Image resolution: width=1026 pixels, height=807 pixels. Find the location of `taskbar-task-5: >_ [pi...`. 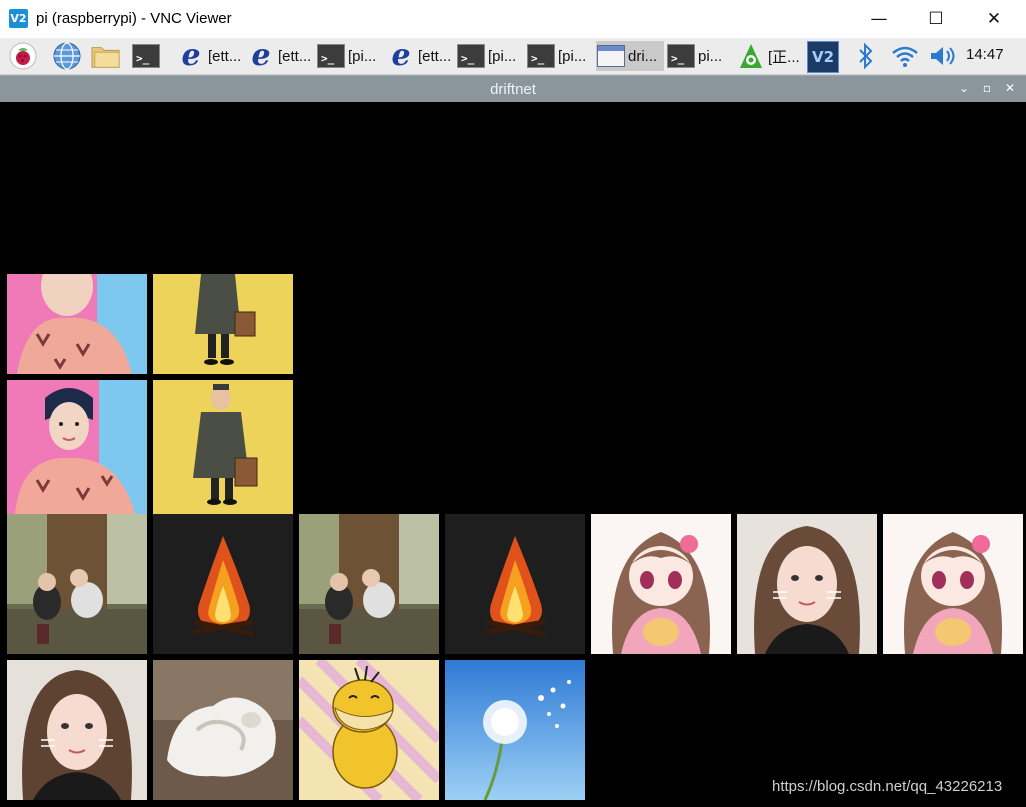

taskbar-task-5: >_ [pi... is located at coordinates (490, 56).